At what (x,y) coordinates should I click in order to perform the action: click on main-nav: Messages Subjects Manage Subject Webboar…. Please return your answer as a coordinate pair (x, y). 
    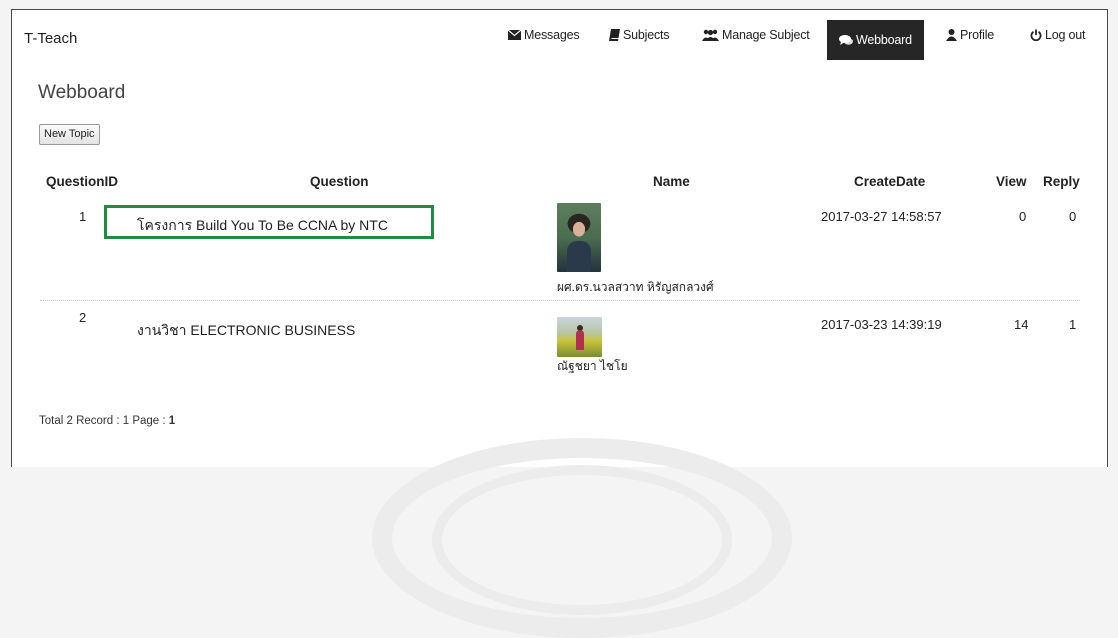
    Looking at the image, I should click on (559, 39).